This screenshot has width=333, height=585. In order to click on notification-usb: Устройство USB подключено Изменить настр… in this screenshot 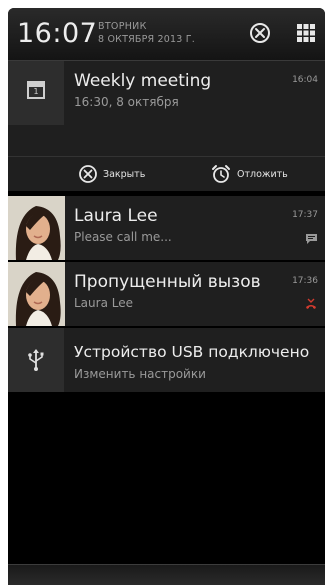, I will do `click(166, 360)`.